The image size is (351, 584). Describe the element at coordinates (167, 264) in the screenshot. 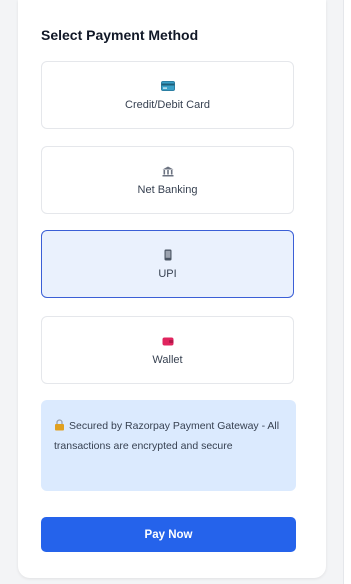

I see `payment-option-upi: UPI` at that location.